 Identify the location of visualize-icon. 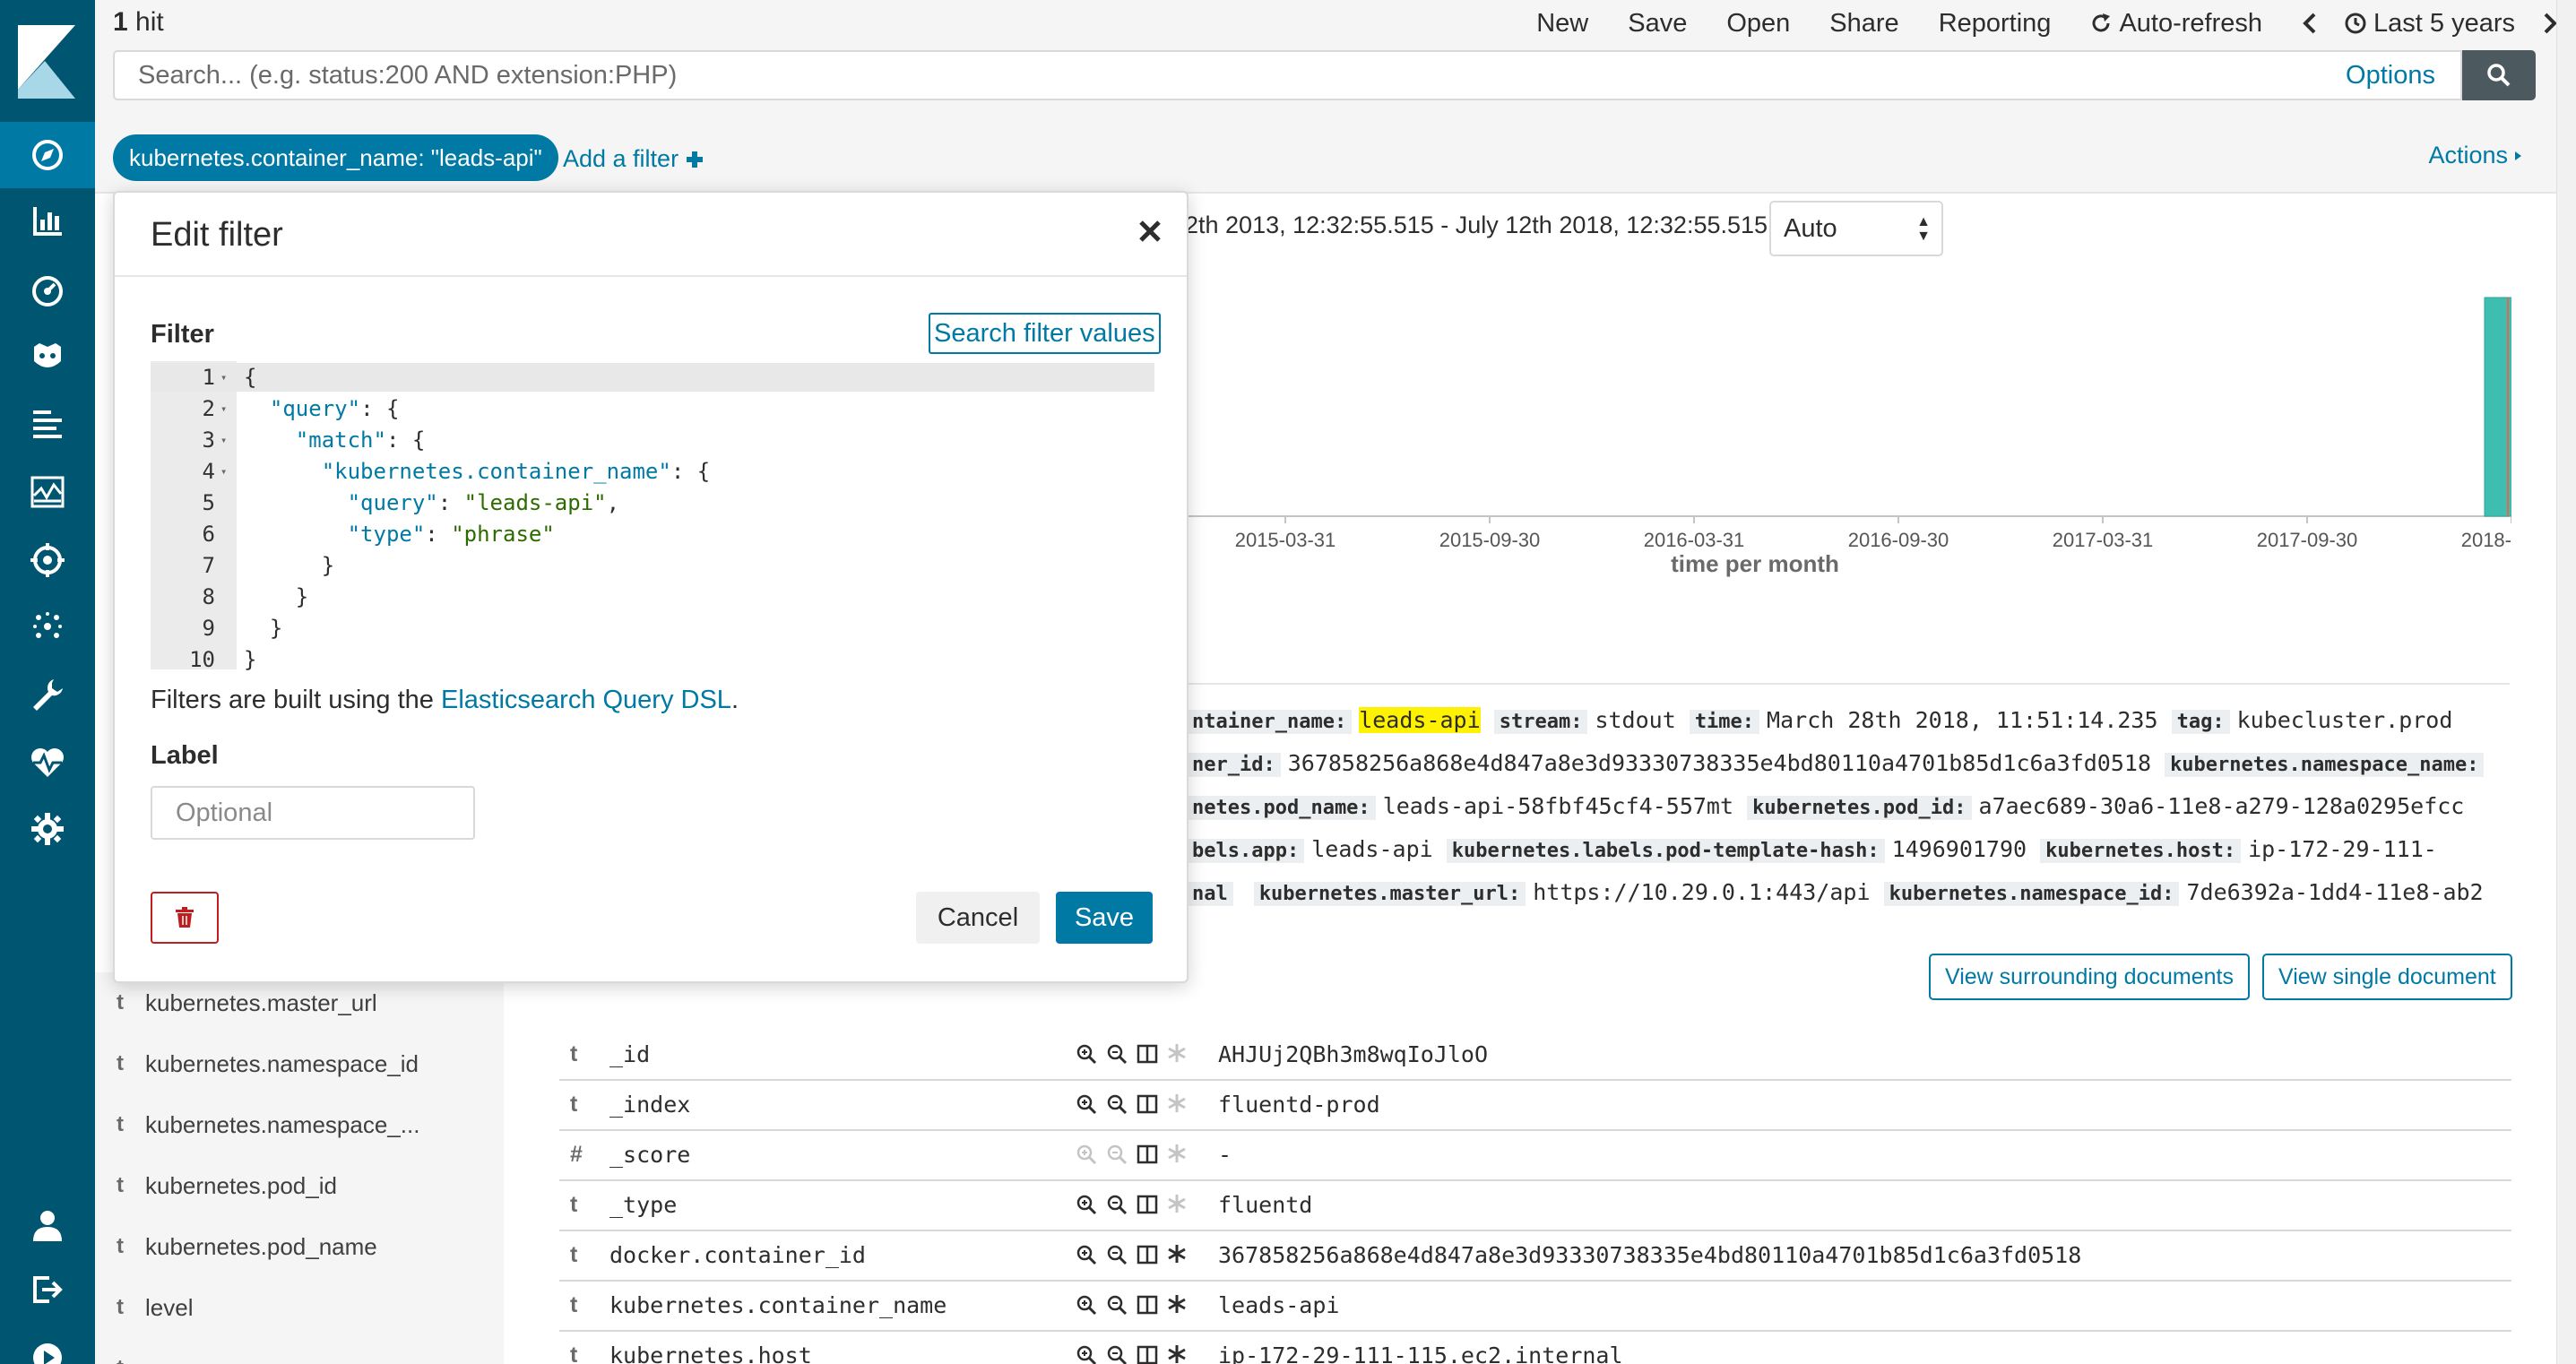
(47, 221).